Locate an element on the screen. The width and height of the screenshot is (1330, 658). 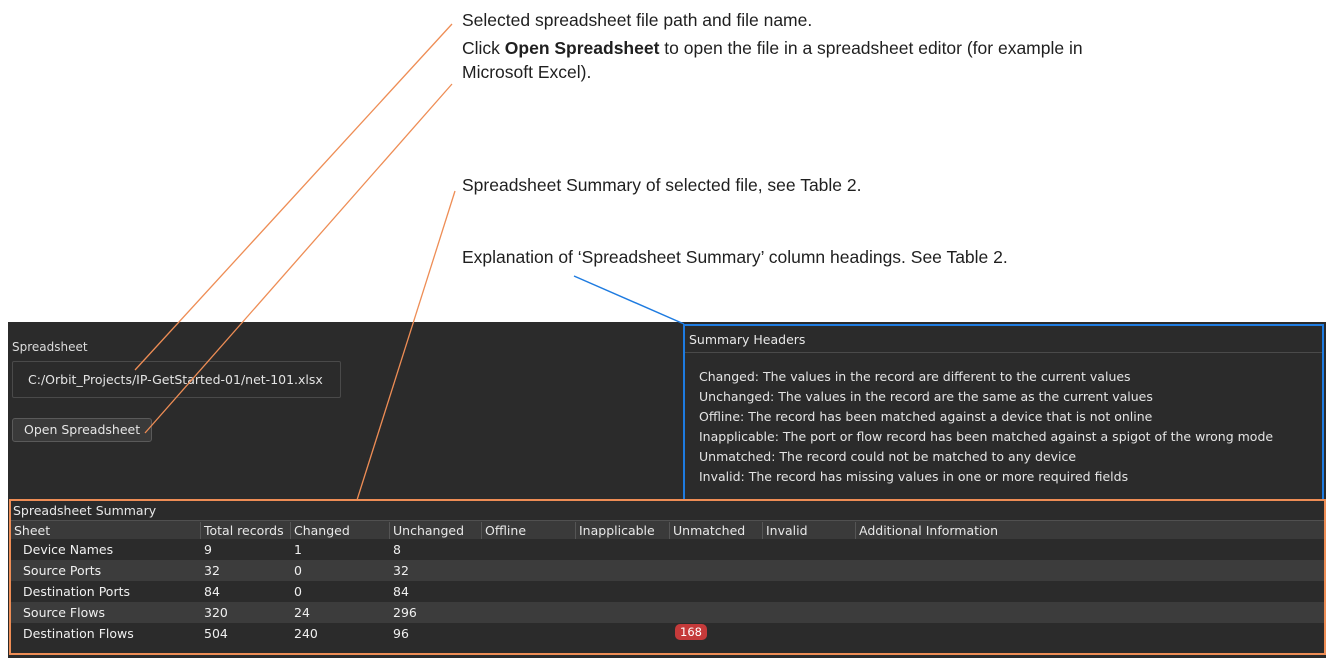
cell-unchanged: 84 is located at coordinates (401, 591).